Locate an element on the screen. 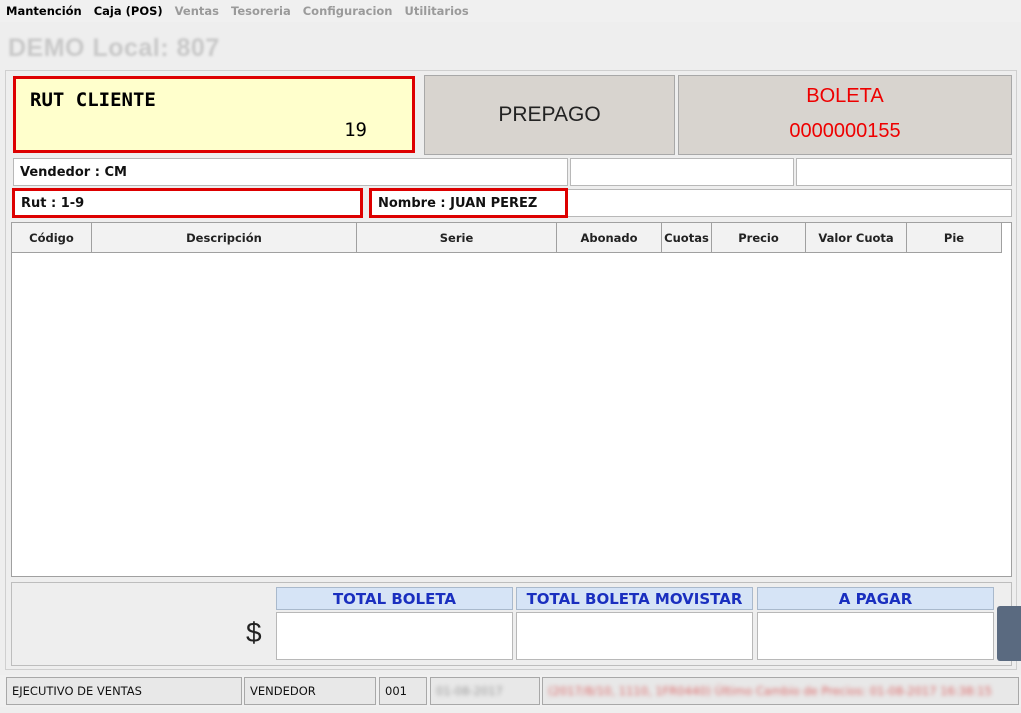  nombre-field: Nombre : JUAN PEREZ is located at coordinates (468, 203).